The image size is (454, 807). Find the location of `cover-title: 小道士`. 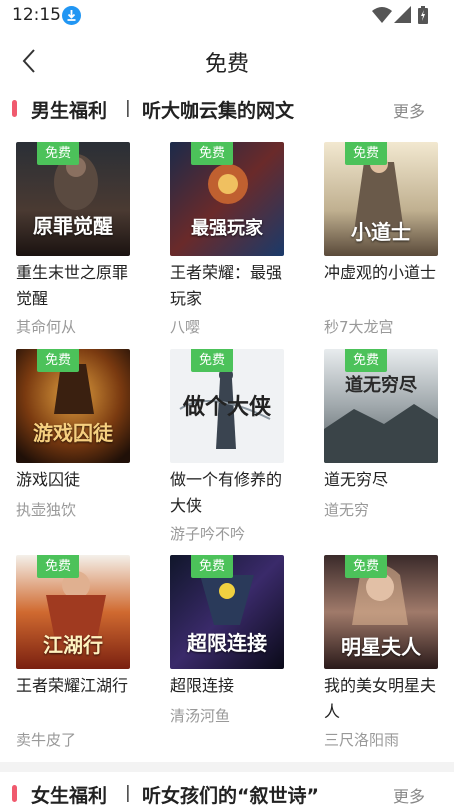

cover-title: 小道士 is located at coordinates (381, 232).